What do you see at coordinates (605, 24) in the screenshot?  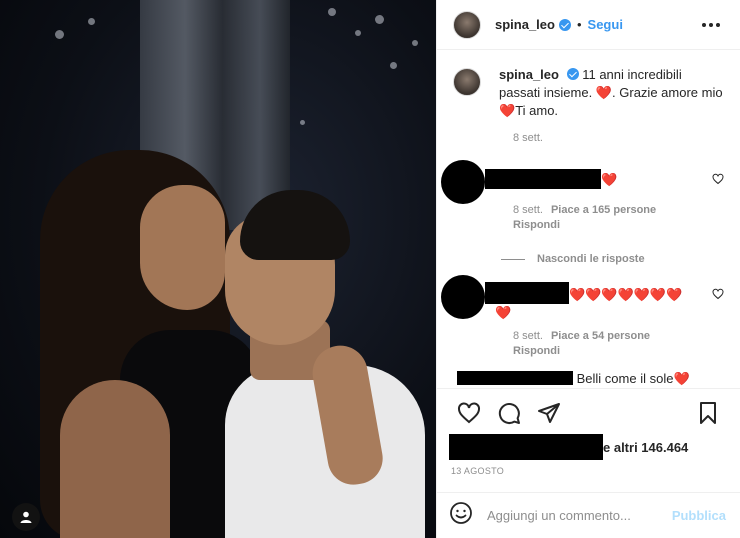 I see `follow-button: Segui` at bounding box center [605, 24].